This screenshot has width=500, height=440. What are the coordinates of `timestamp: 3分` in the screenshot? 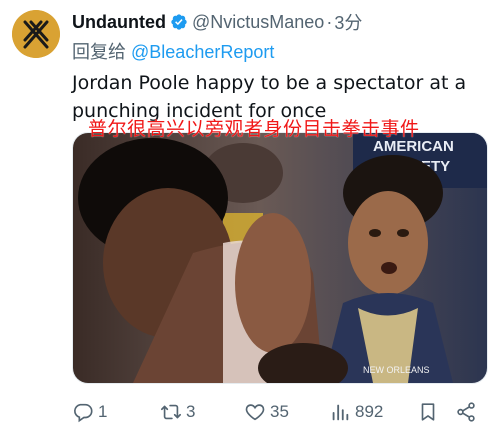 It's located at (348, 22).